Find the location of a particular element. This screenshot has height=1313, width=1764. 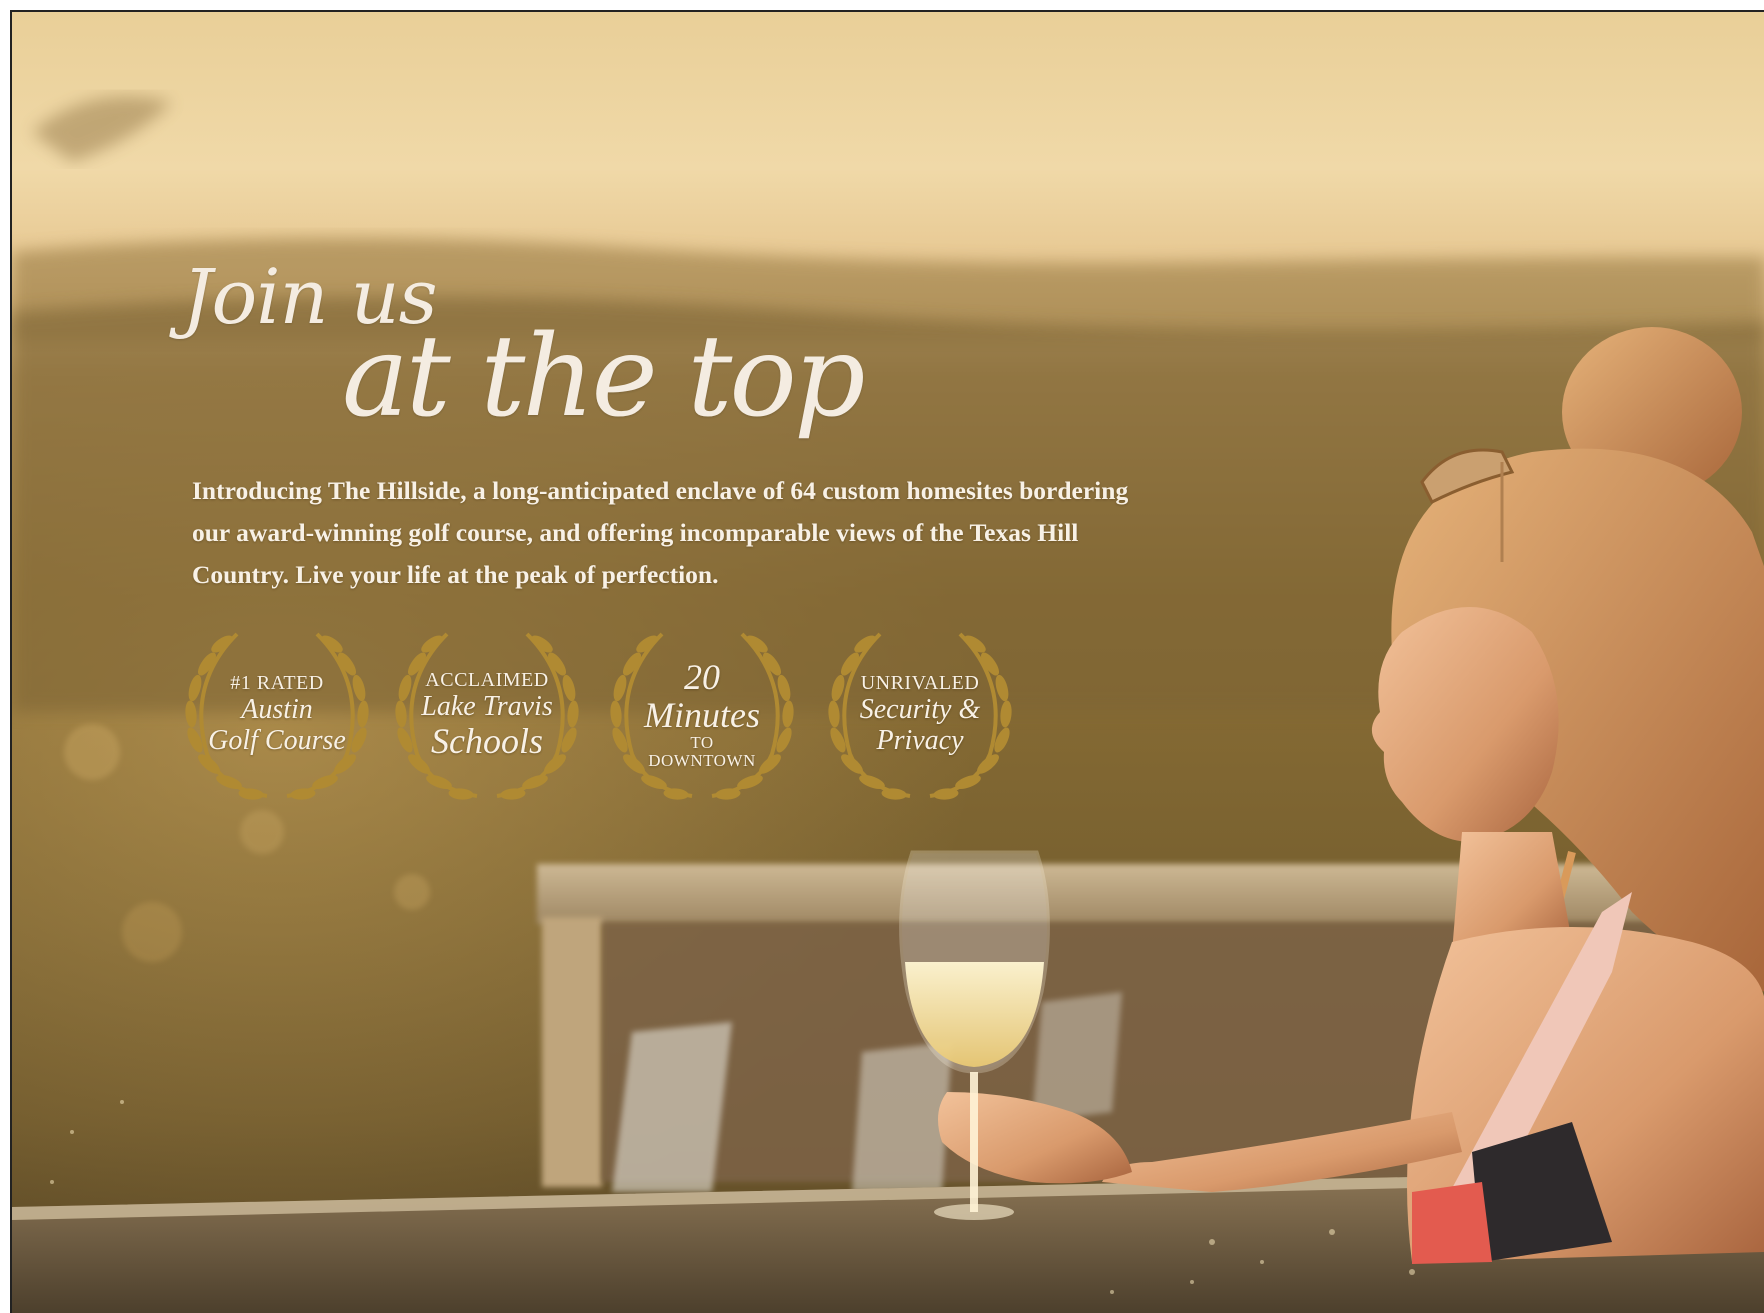

badge-line-2: Privacy is located at coordinates (920, 740).